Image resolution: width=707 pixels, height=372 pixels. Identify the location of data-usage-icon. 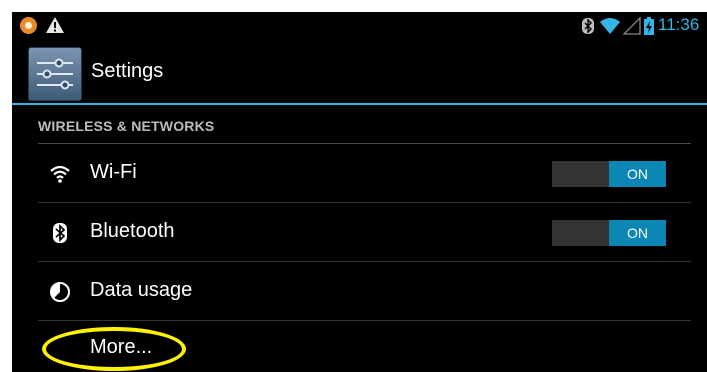
(60, 292).